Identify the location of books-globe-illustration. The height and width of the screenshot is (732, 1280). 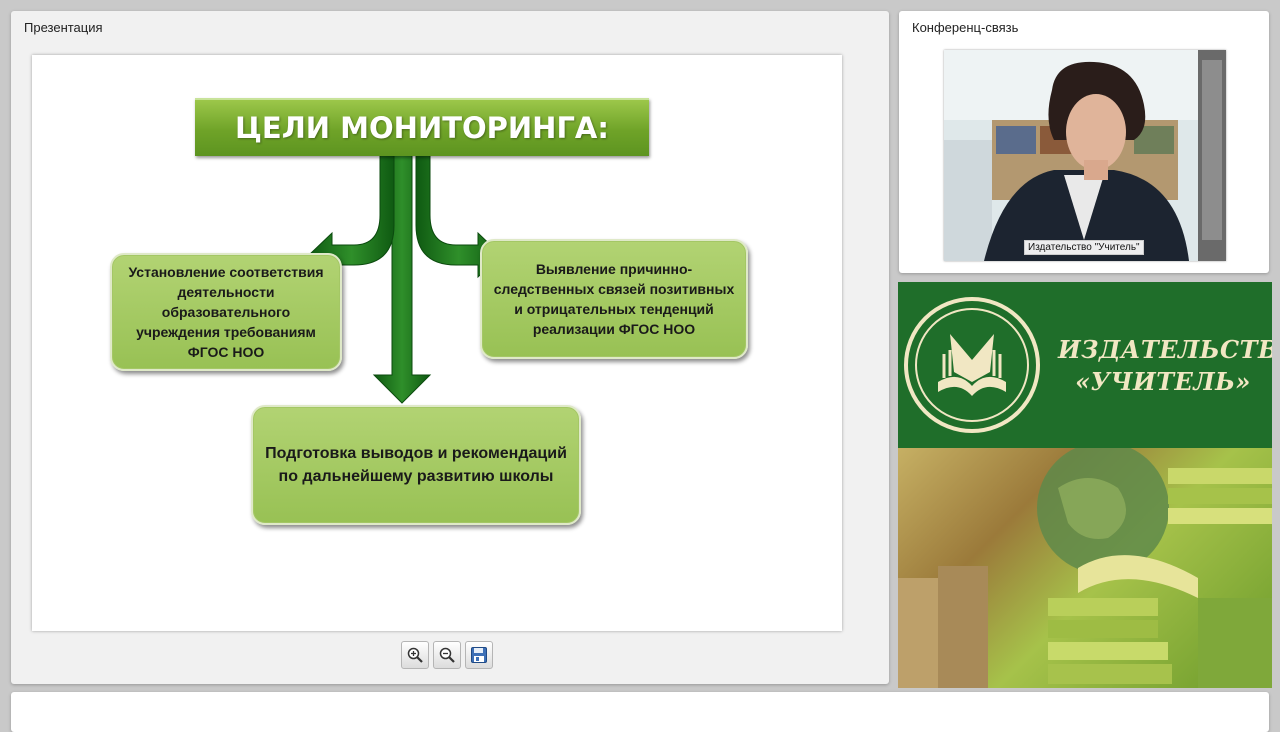
(1085, 565).